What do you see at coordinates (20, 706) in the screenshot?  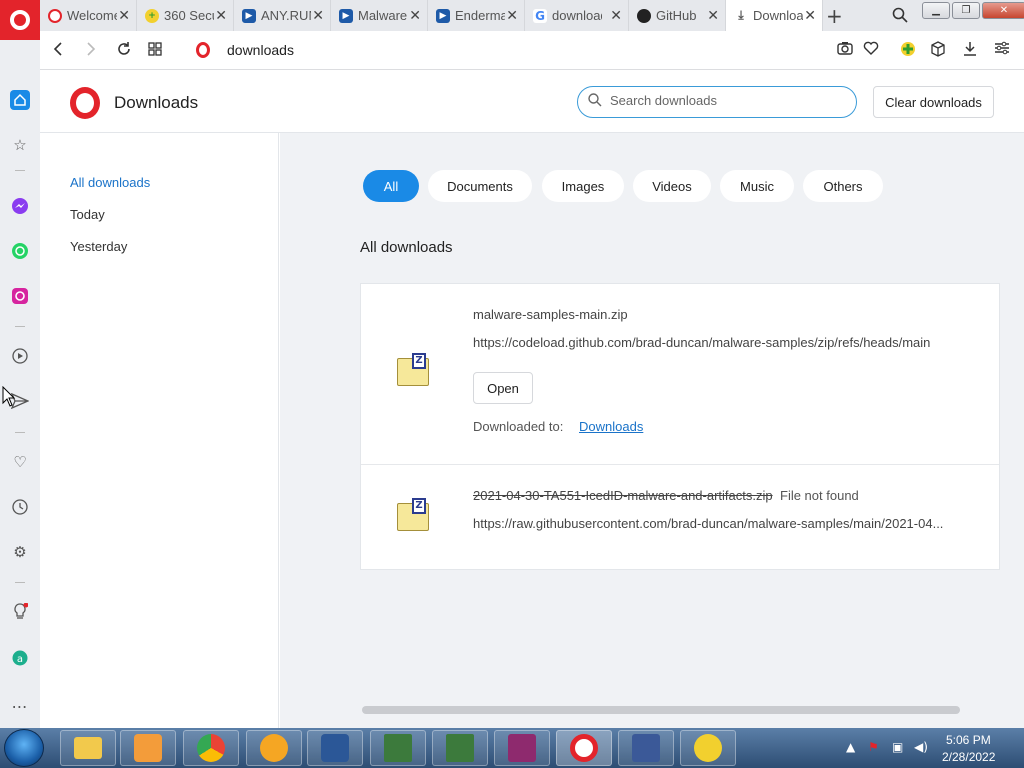 I see `more-icon: ⋯` at bounding box center [20, 706].